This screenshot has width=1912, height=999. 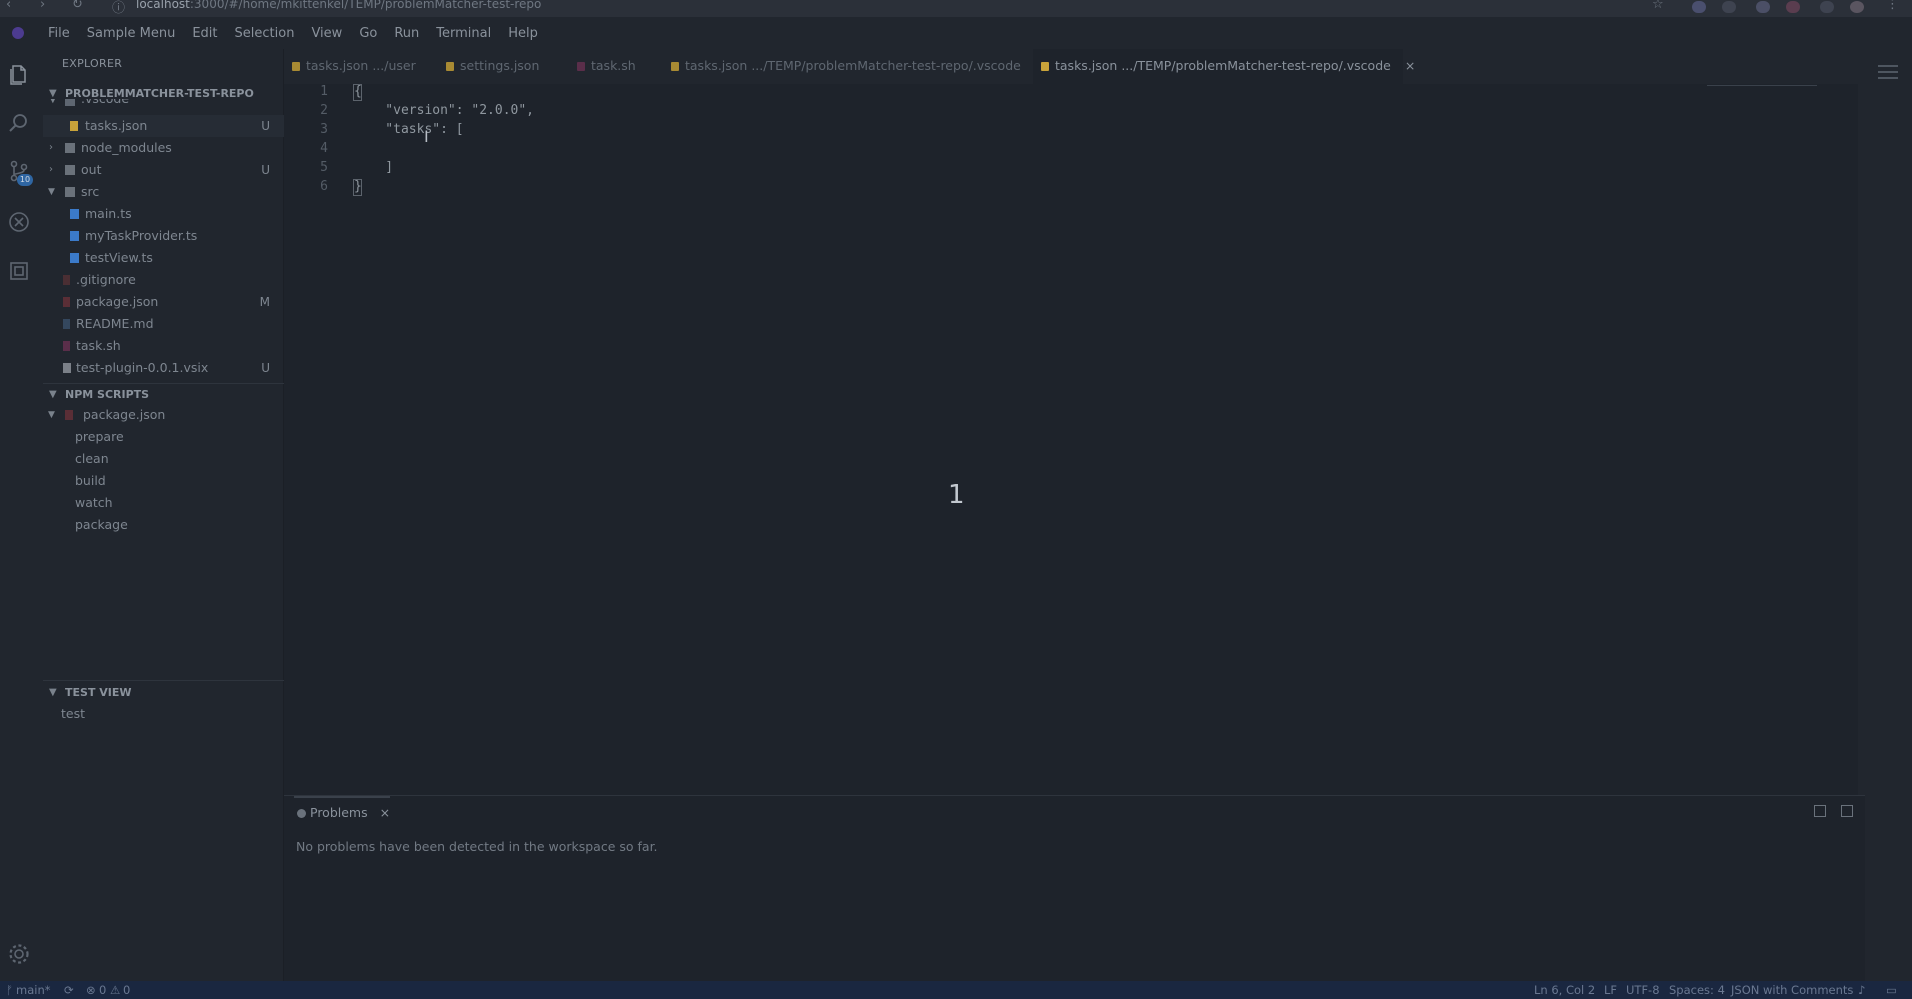 What do you see at coordinates (19, 271) in the screenshot?
I see `extensions-icon` at bounding box center [19, 271].